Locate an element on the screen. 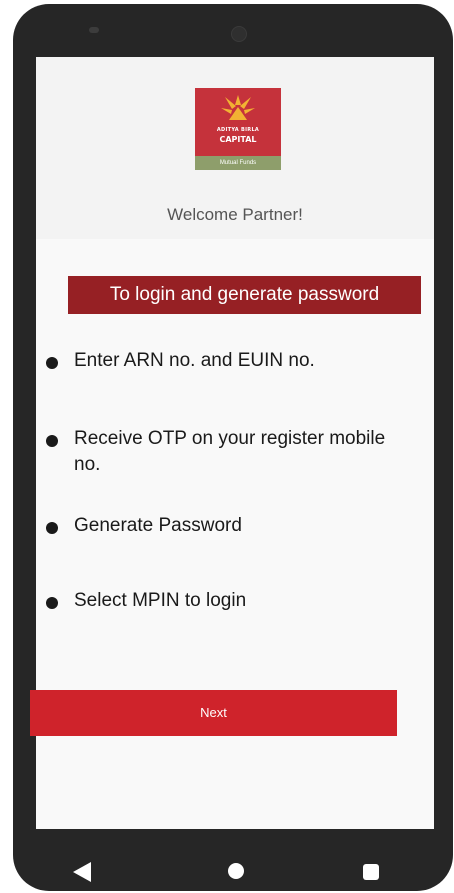 The width and height of the screenshot is (454, 893). back-icon is located at coordinates (82, 872).